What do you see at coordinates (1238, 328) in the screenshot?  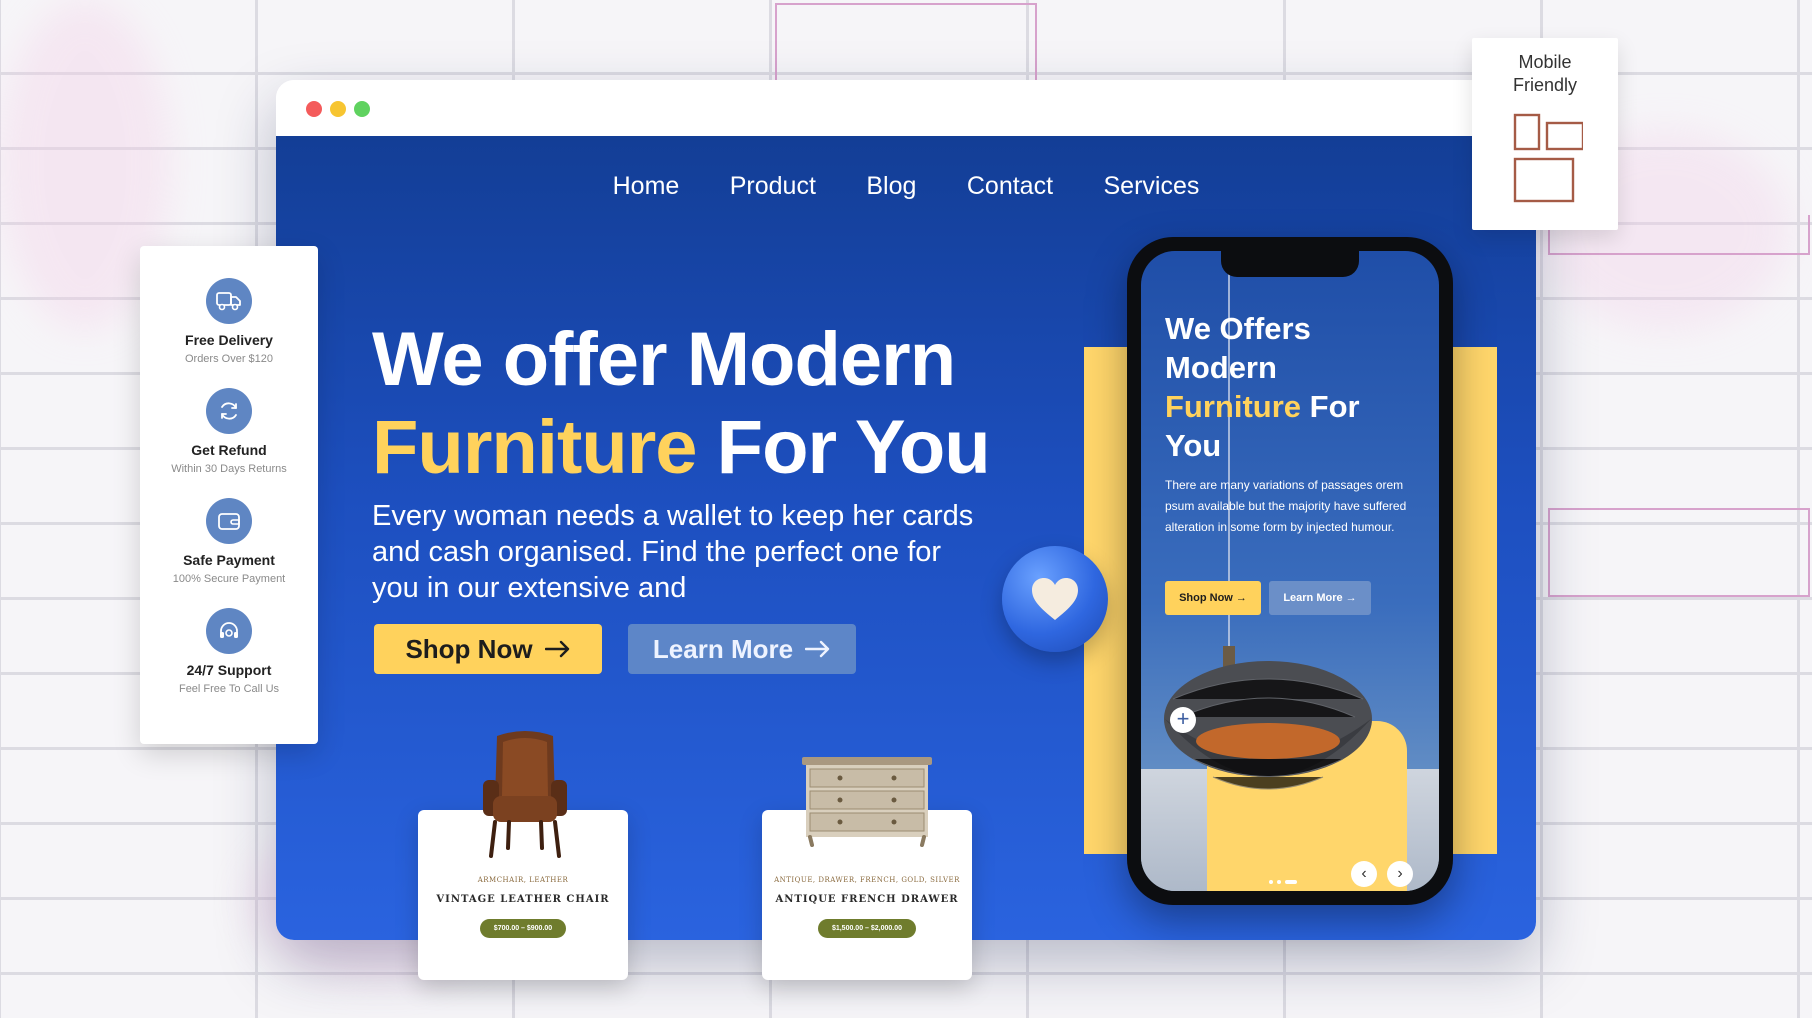 I see `phone-headline-line1: We Offers` at bounding box center [1238, 328].